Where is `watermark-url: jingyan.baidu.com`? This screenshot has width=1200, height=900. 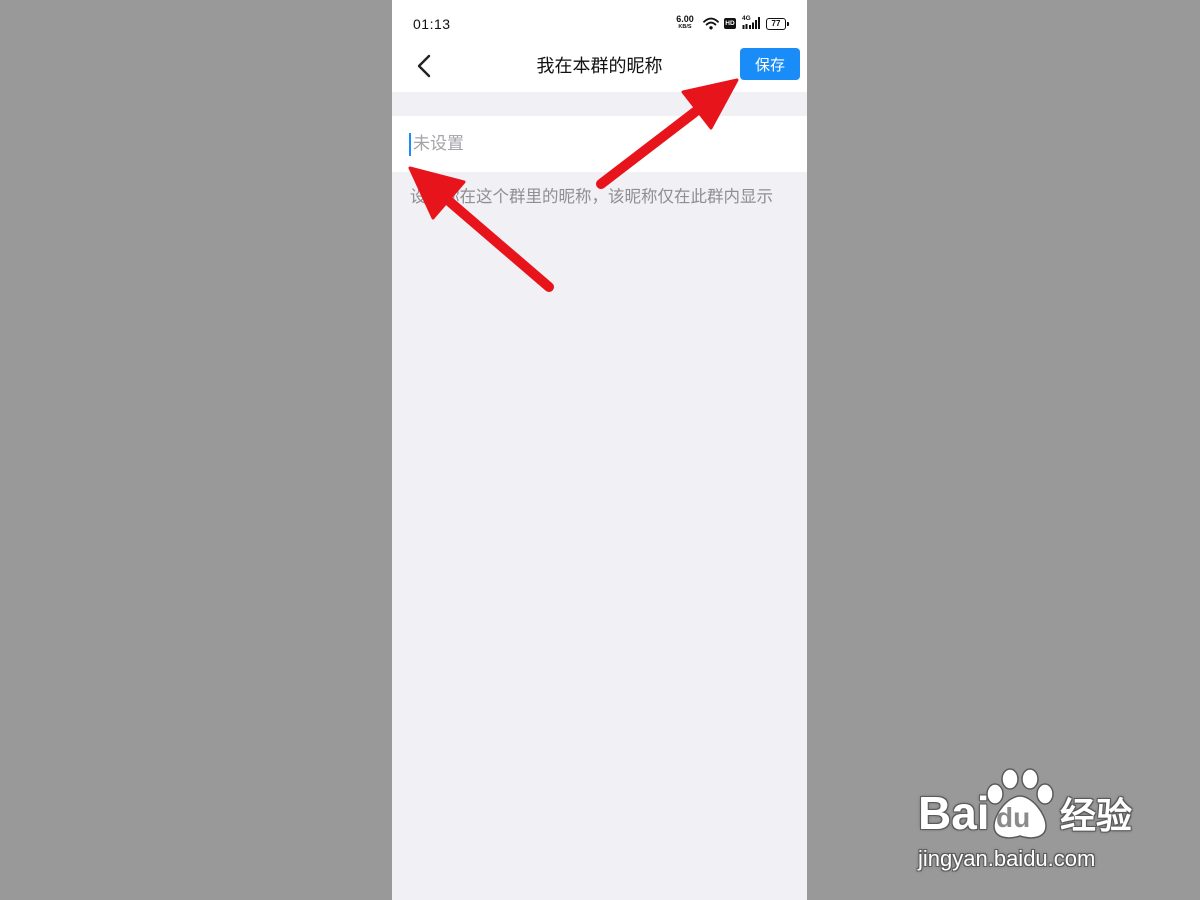 watermark-url: jingyan.baidu.com is located at coordinates (1007, 858).